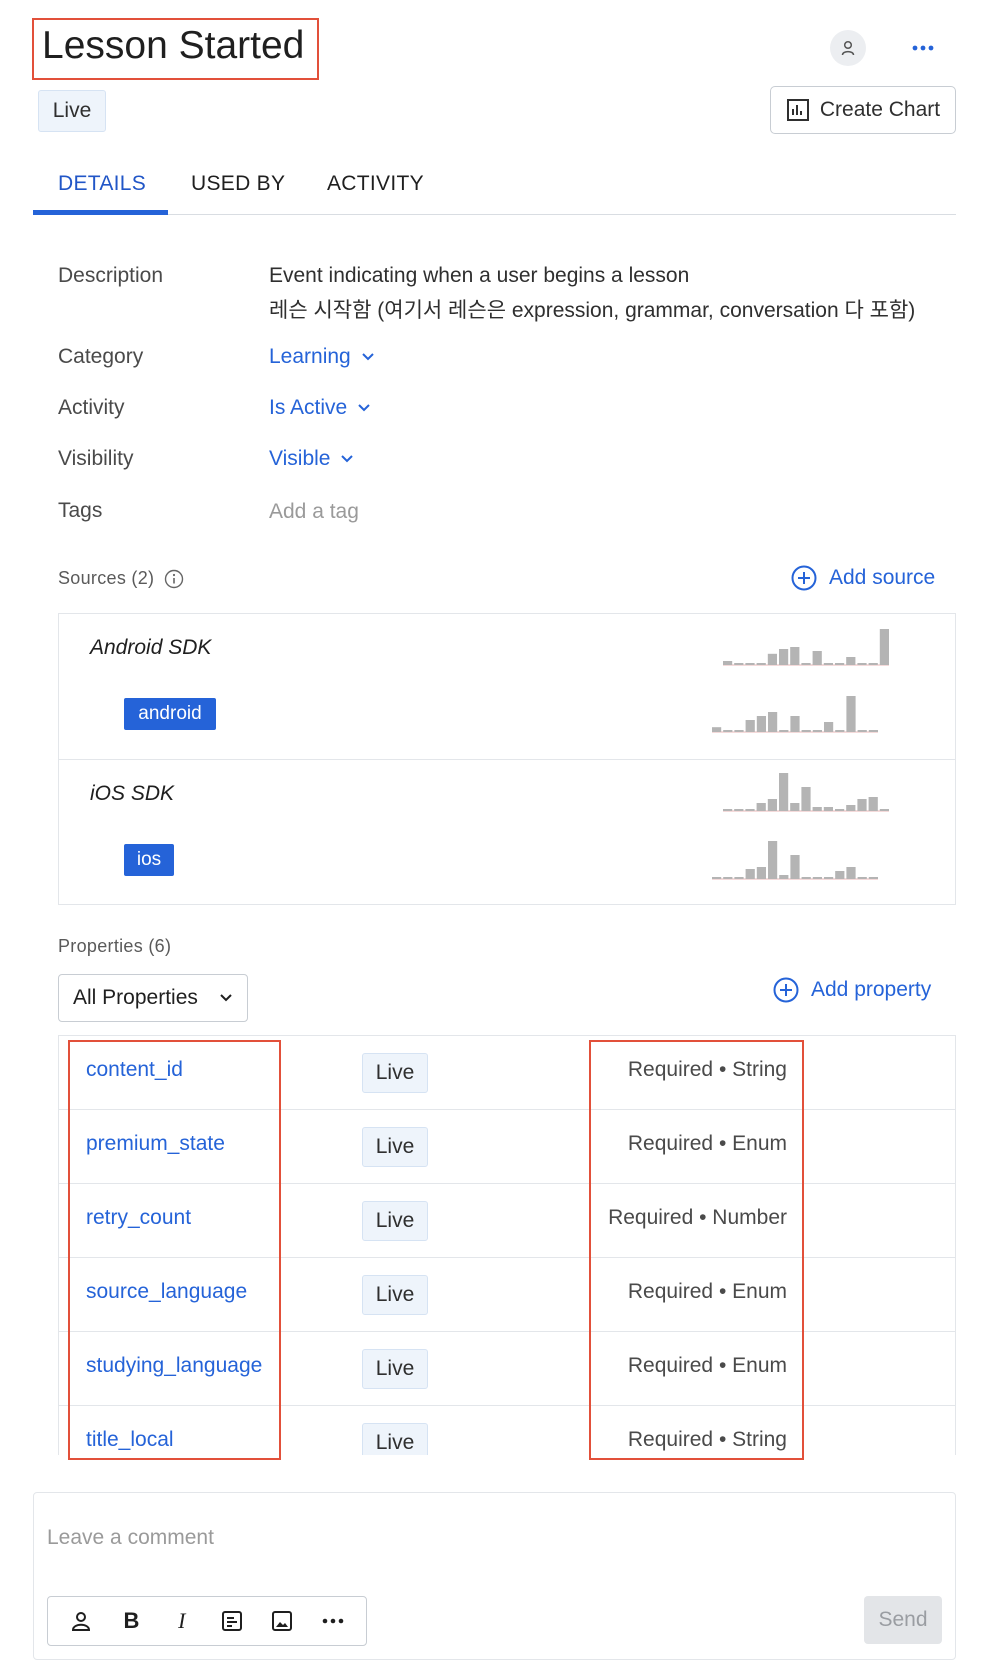  What do you see at coordinates (863, 110) in the screenshot?
I see `create-chart-button: Create Chart` at bounding box center [863, 110].